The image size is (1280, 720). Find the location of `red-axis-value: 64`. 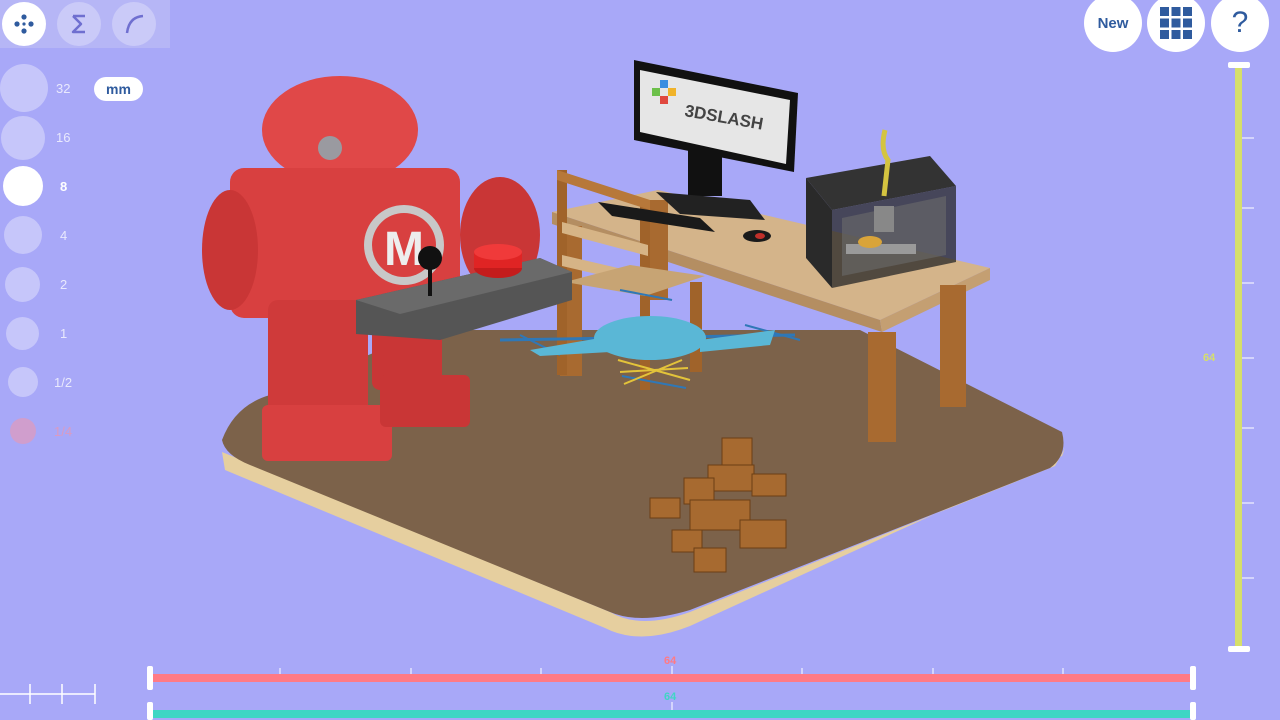

red-axis-value: 64 is located at coordinates (670, 661).